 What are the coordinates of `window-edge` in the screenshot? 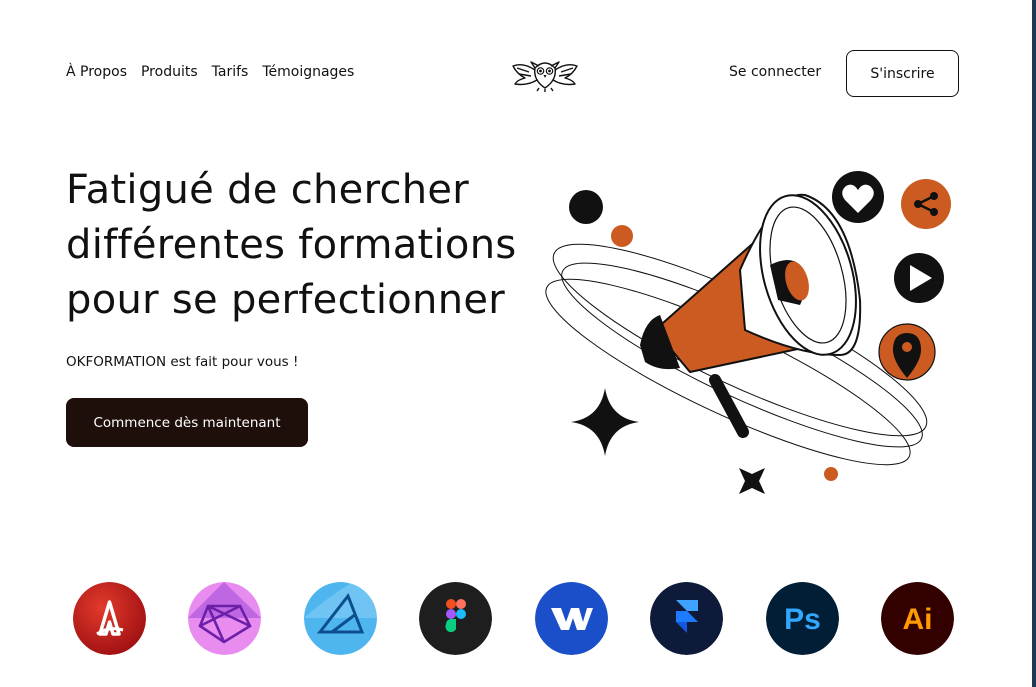 It's located at (1034, 343).